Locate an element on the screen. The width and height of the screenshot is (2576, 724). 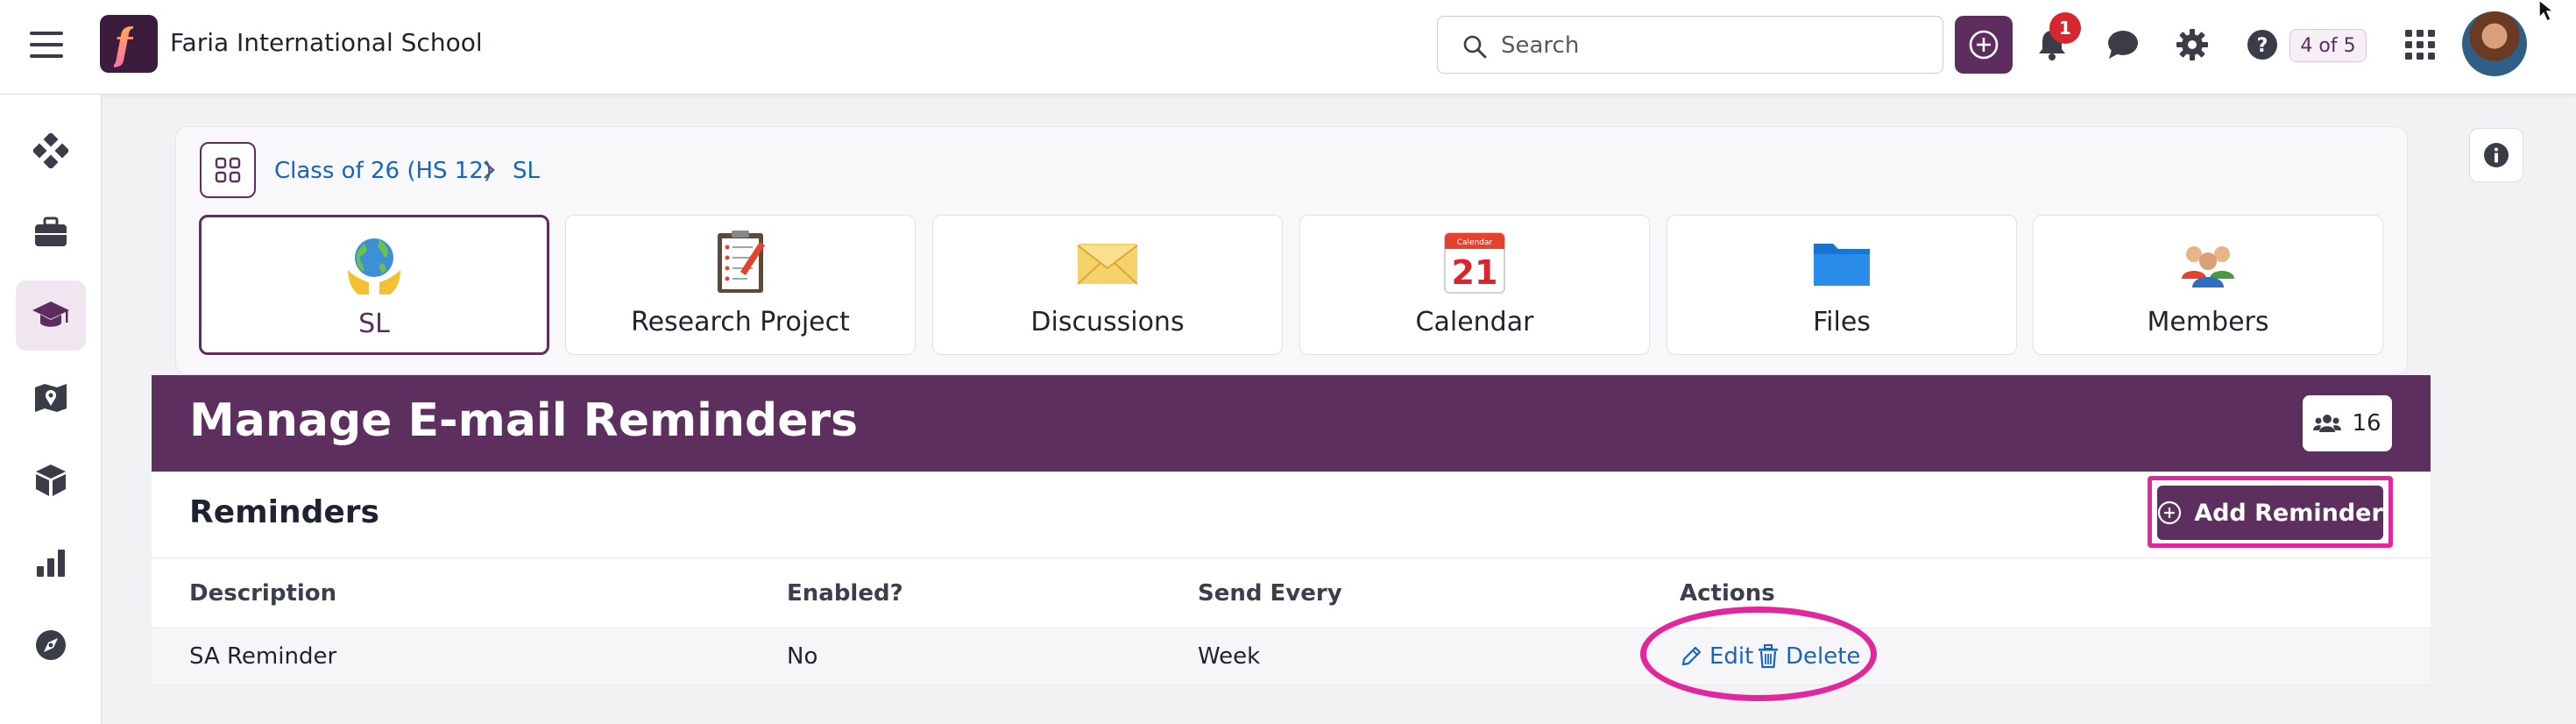
gear-icon is located at coordinates (2192, 44).